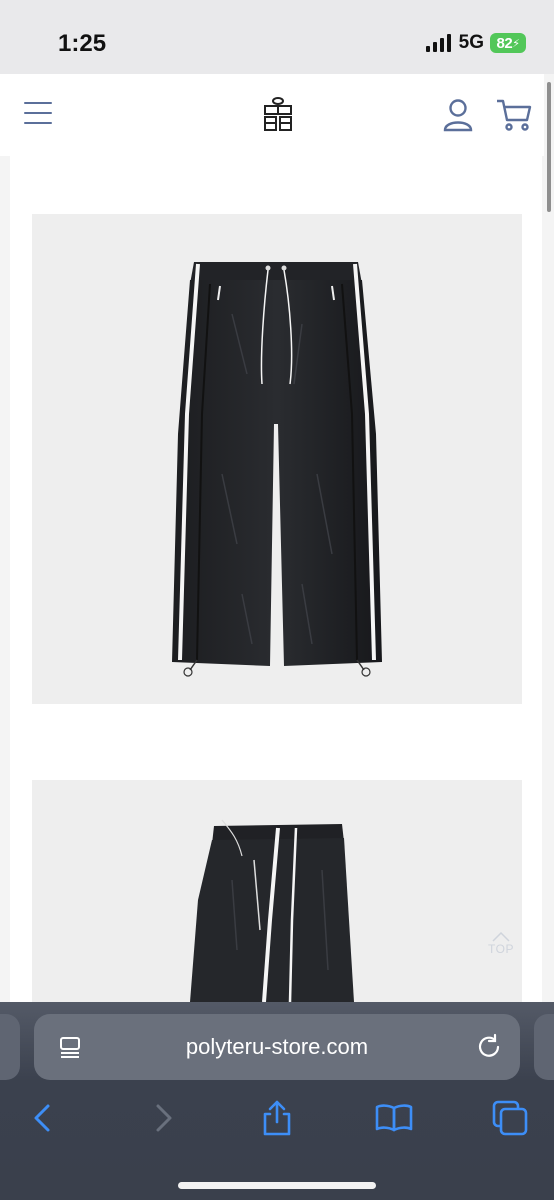 The image size is (554, 1200). Describe the element at coordinates (489, 1047) in the screenshot. I see `reload-icon` at that location.